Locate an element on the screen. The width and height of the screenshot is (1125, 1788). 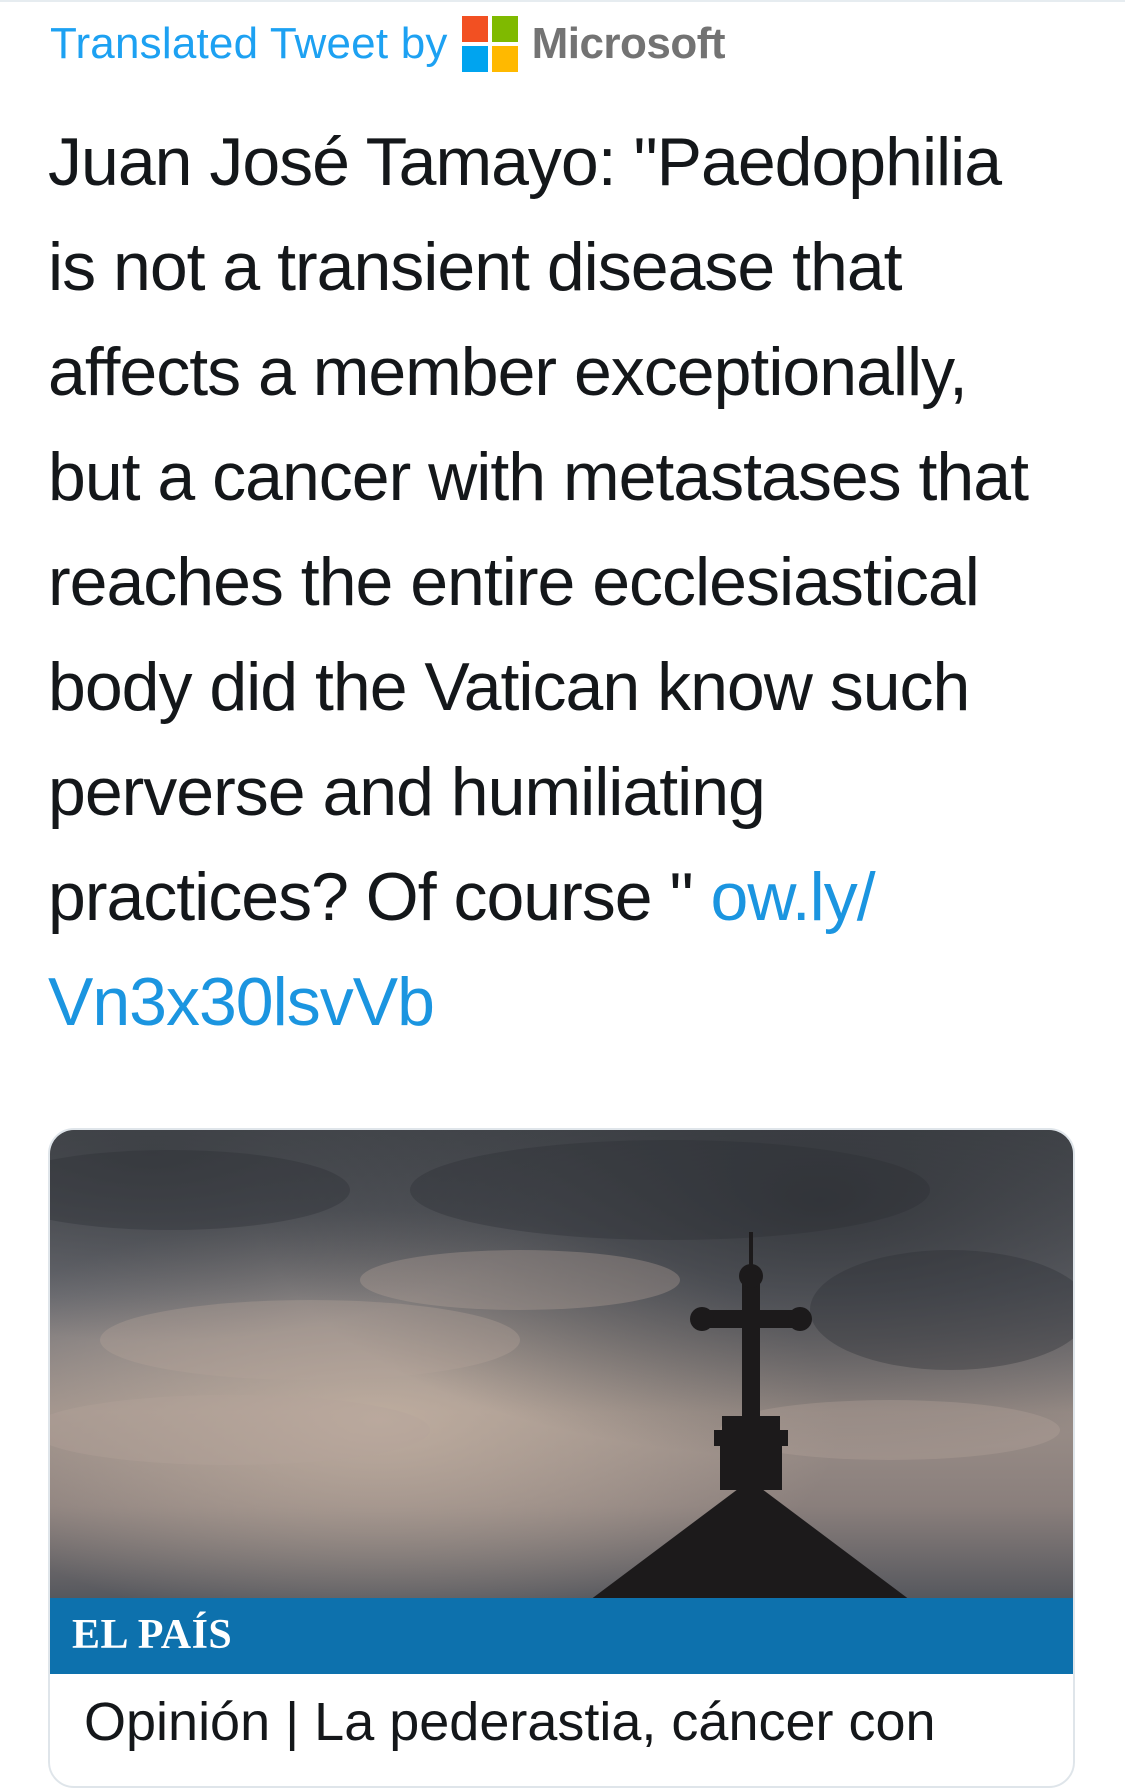
top-divider is located at coordinates (562, 1).